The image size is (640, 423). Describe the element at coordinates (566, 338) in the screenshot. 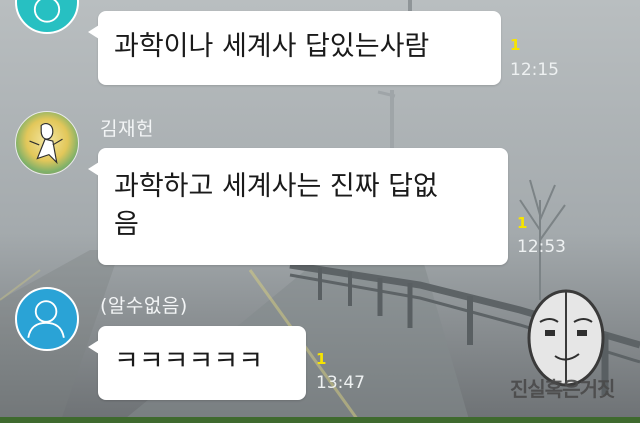

I see `watermark-face-logo` at that location.